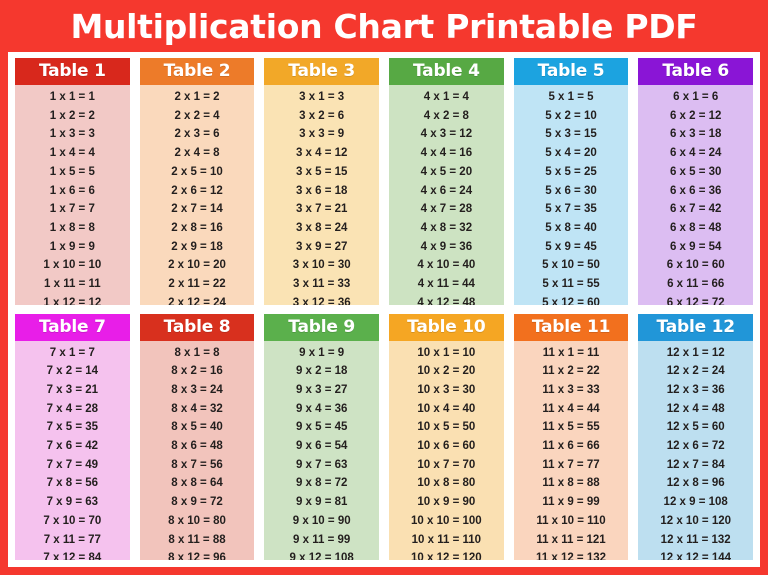 The image size is (768, 575). What do you see at coordinates (72, 97) in the screenshot?
I see `fact-row: 1 x 1 = 1` at bounding box center [72, 97].